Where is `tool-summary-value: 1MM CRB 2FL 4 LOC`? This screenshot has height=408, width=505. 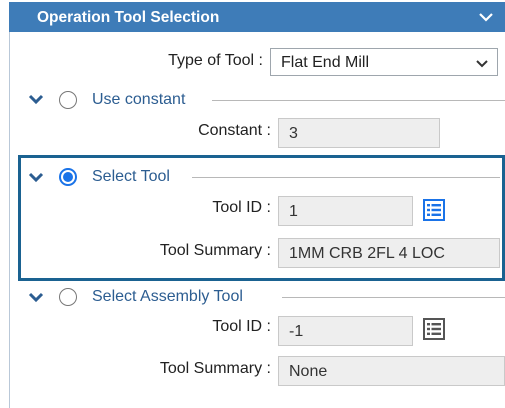
tool-summary-value: 1MM CRB 2FL 4 LOC is located at coordinates (367, 253).